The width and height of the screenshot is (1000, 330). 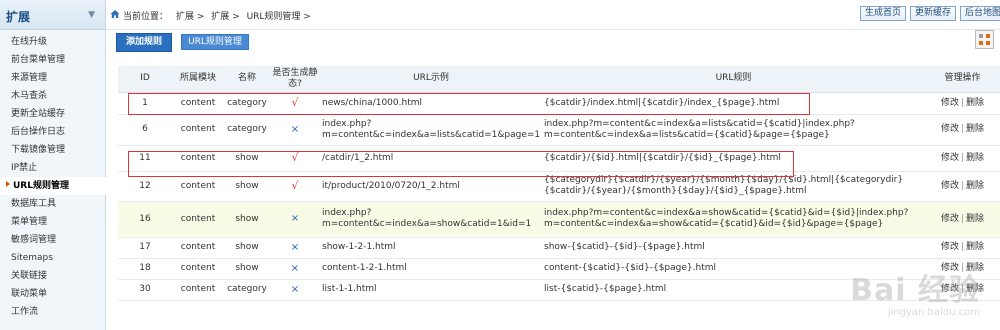 I want to click on sidebar-item: Sitemaps, so click(x=52, y=258).